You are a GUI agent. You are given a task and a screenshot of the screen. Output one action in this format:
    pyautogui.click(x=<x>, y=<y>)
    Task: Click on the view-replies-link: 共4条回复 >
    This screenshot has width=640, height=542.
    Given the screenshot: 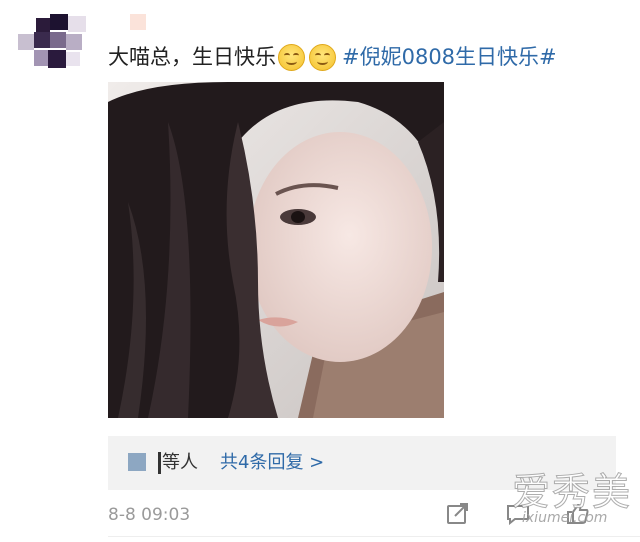 What is the action you would take?
    pyautogui.click(x=272, y=463)
    